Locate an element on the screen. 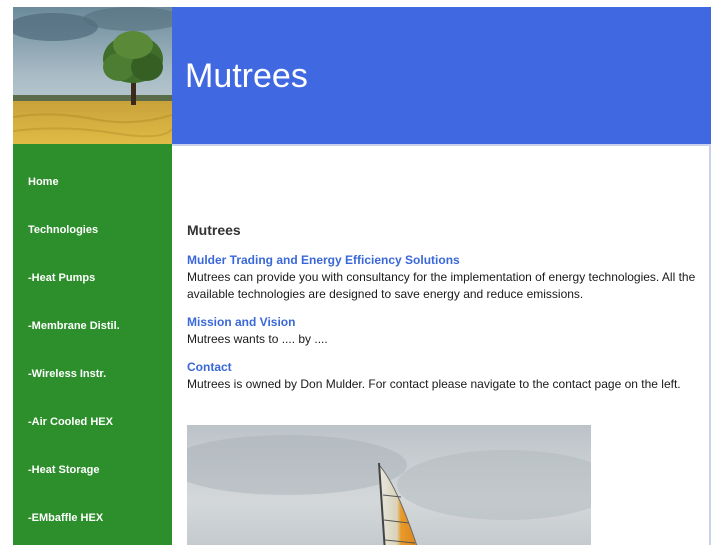 This screenshot has height=545, width=727. section-heading-contact: Contact is located at coordinates (209, 367).